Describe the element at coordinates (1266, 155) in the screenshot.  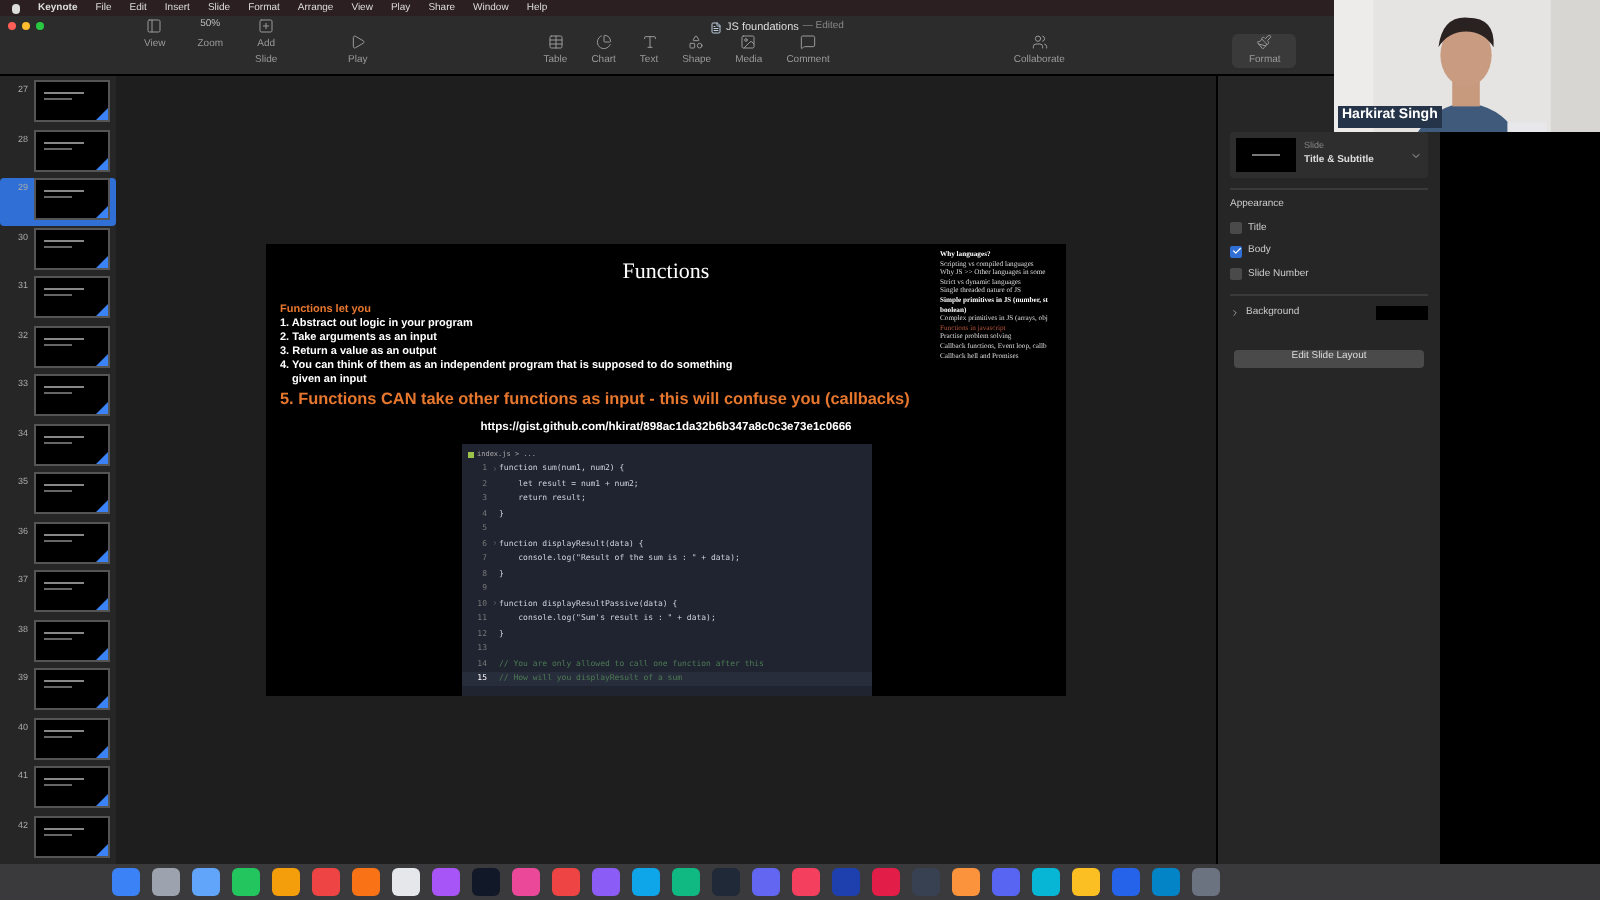
I see `layout-thumbnail` at that location.